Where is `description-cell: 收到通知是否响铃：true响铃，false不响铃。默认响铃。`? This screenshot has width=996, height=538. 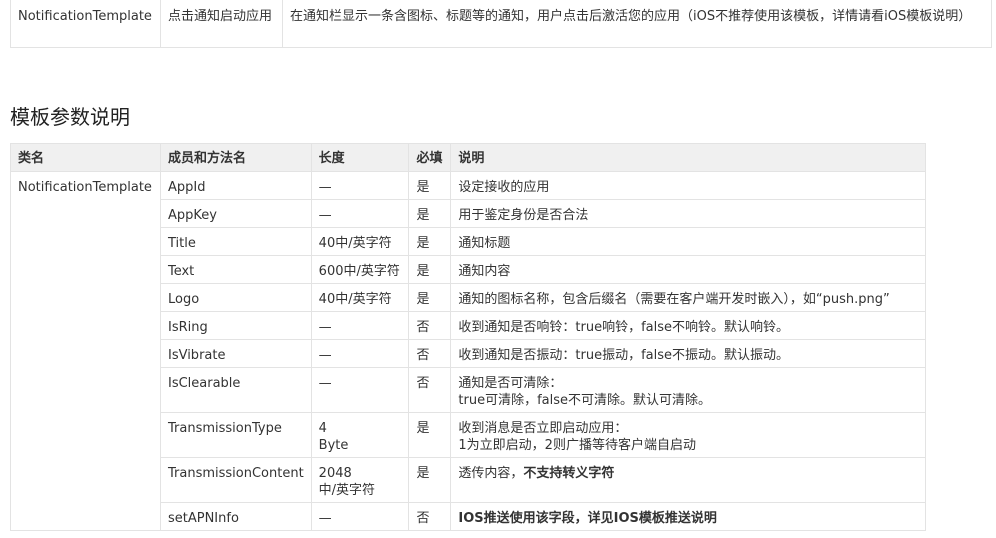
description-cell: 收到通知是否响铃：true响铃，false不响铃。默认响铃。 is located at coordinates (688, 325).